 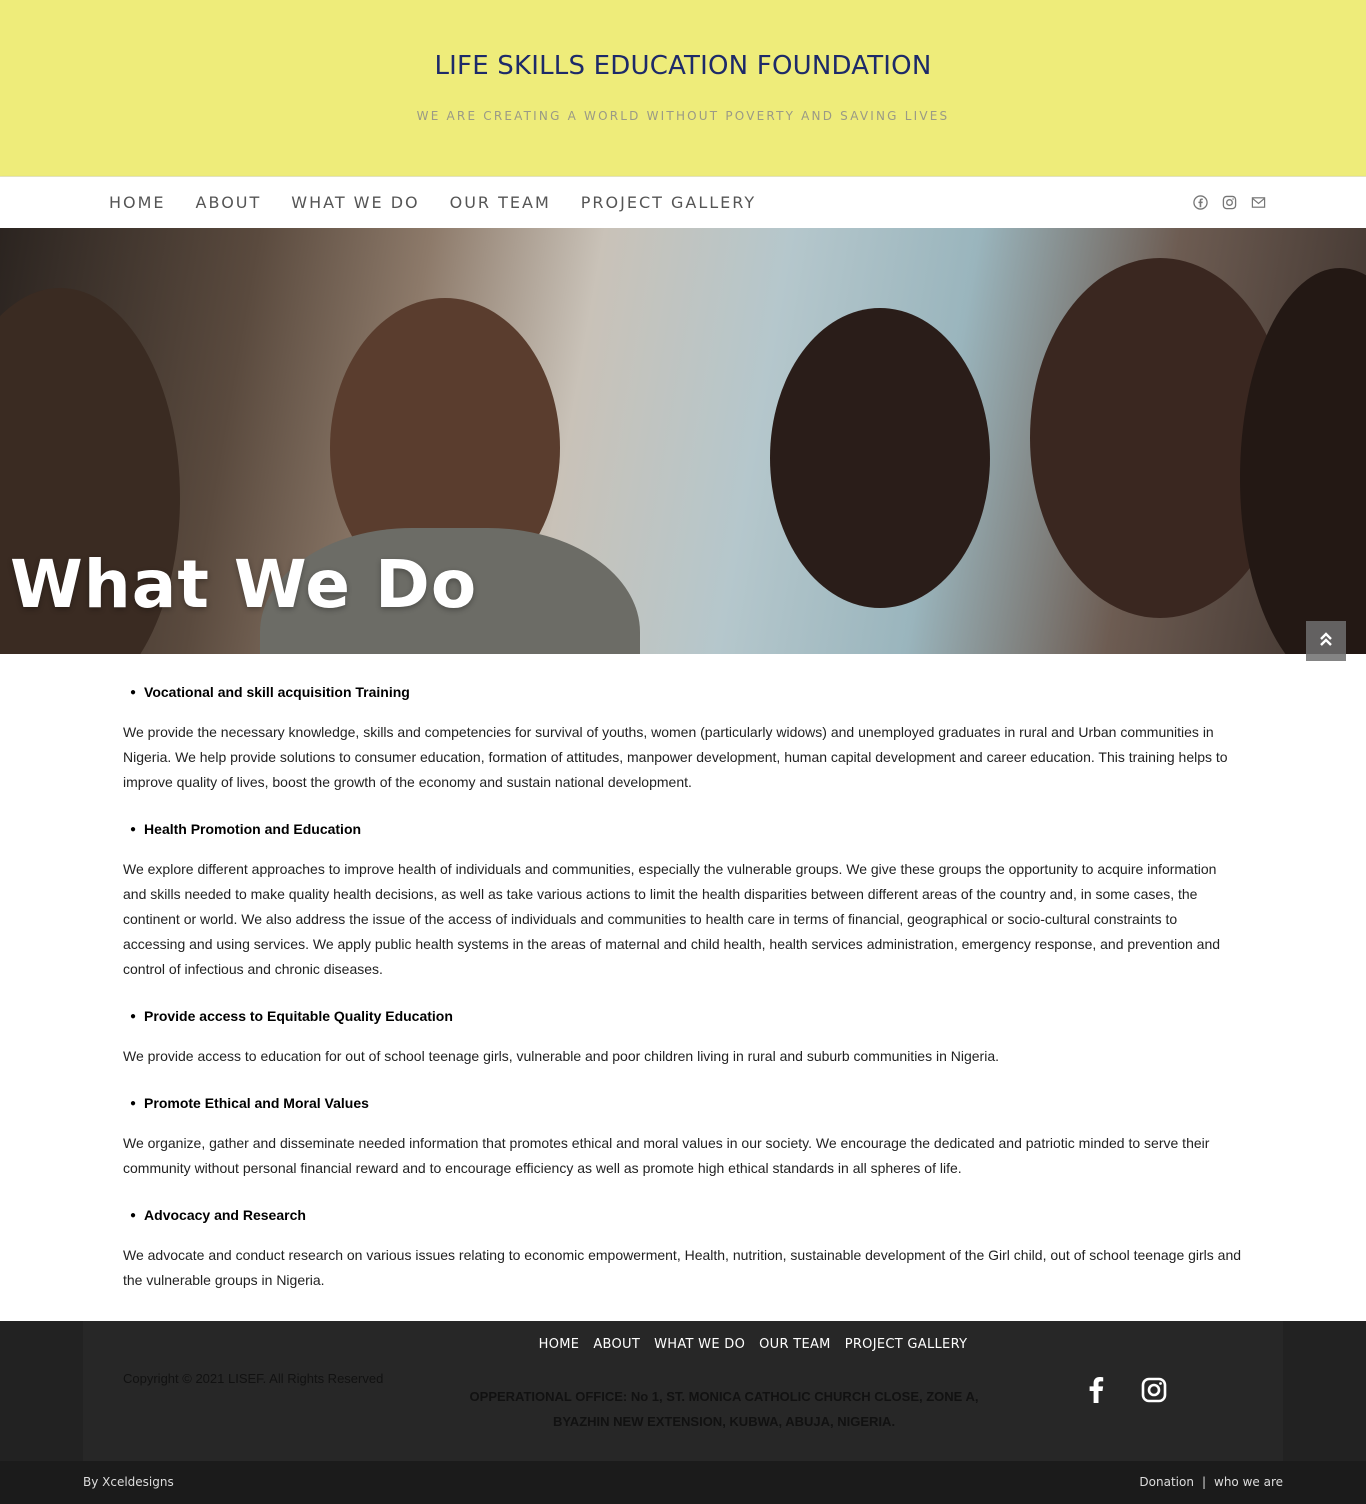 What do you see at coordinates (906, 1344) in the screenshot?
I see `footer-item-project-gallery: PROJECT GALLERY` at bounding box center [906, 1344].